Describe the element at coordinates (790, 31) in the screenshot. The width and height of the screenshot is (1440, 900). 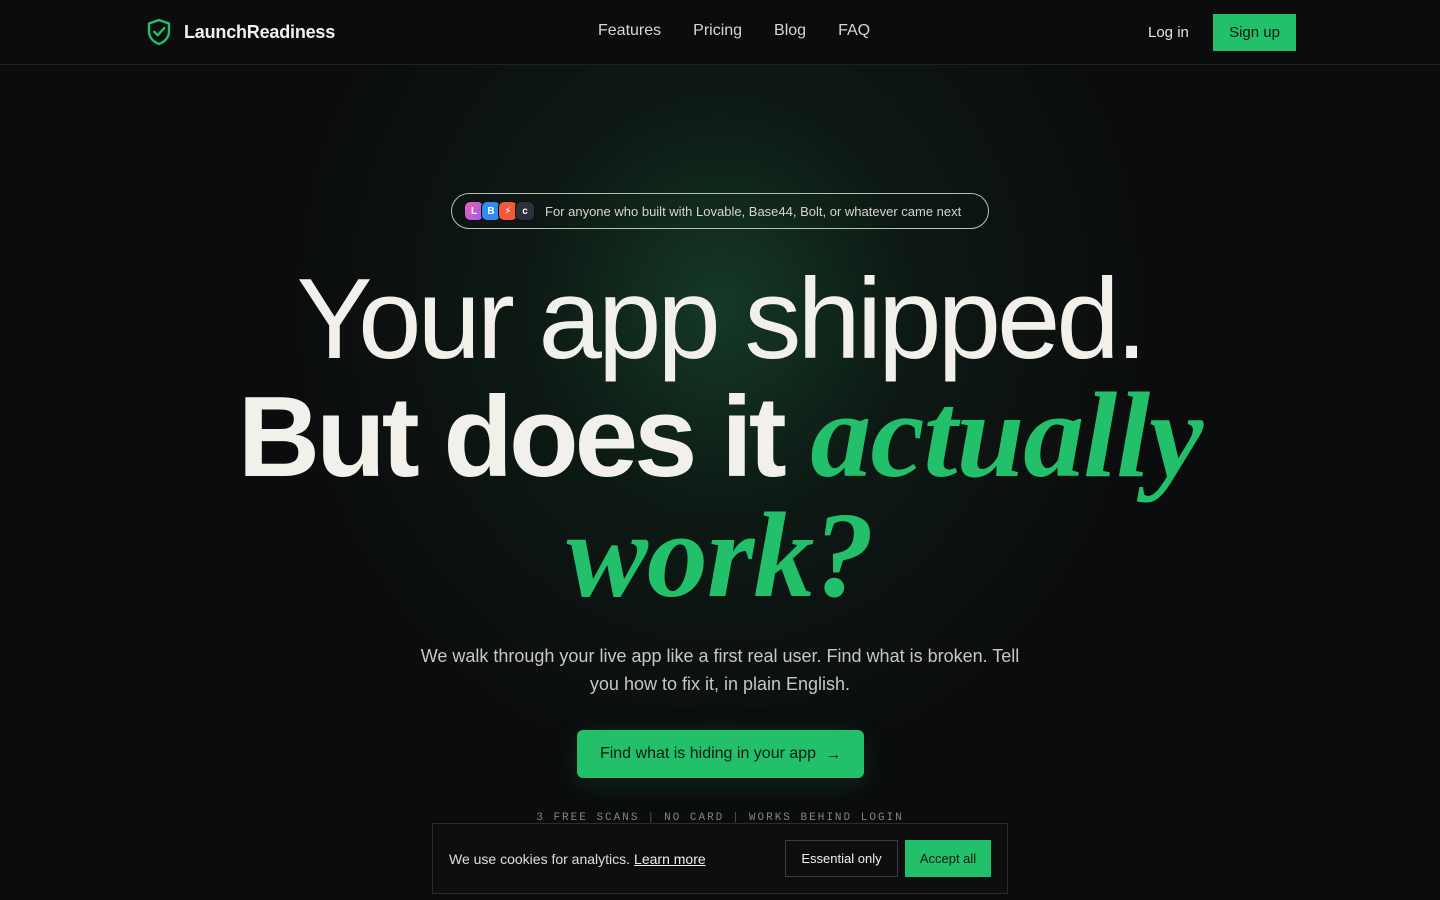
I see `nav-link-blog: Blog` at that location.